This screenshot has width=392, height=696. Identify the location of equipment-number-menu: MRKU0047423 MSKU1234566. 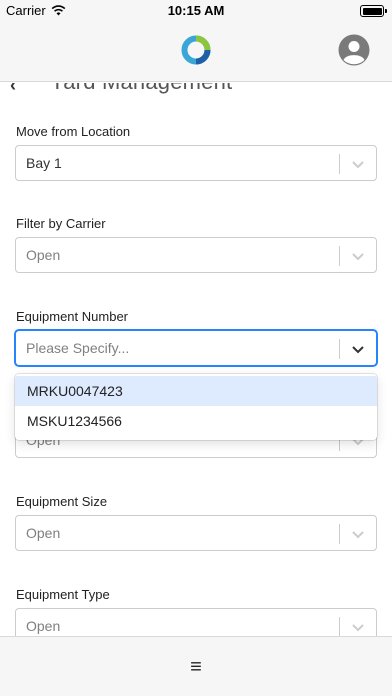
(196, 407).